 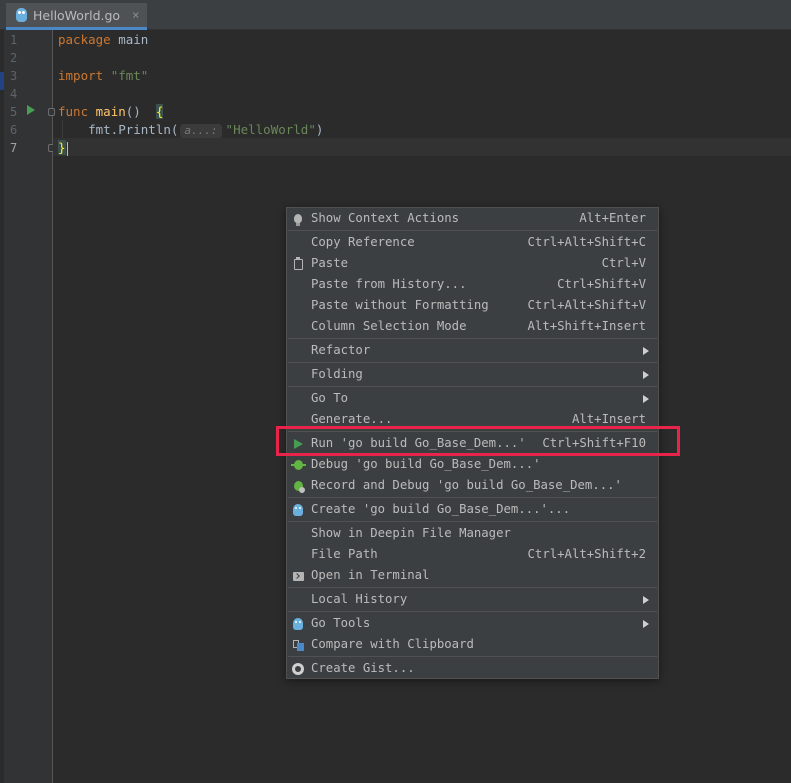 I want to click on github-icon, so click(x=298, y=669).